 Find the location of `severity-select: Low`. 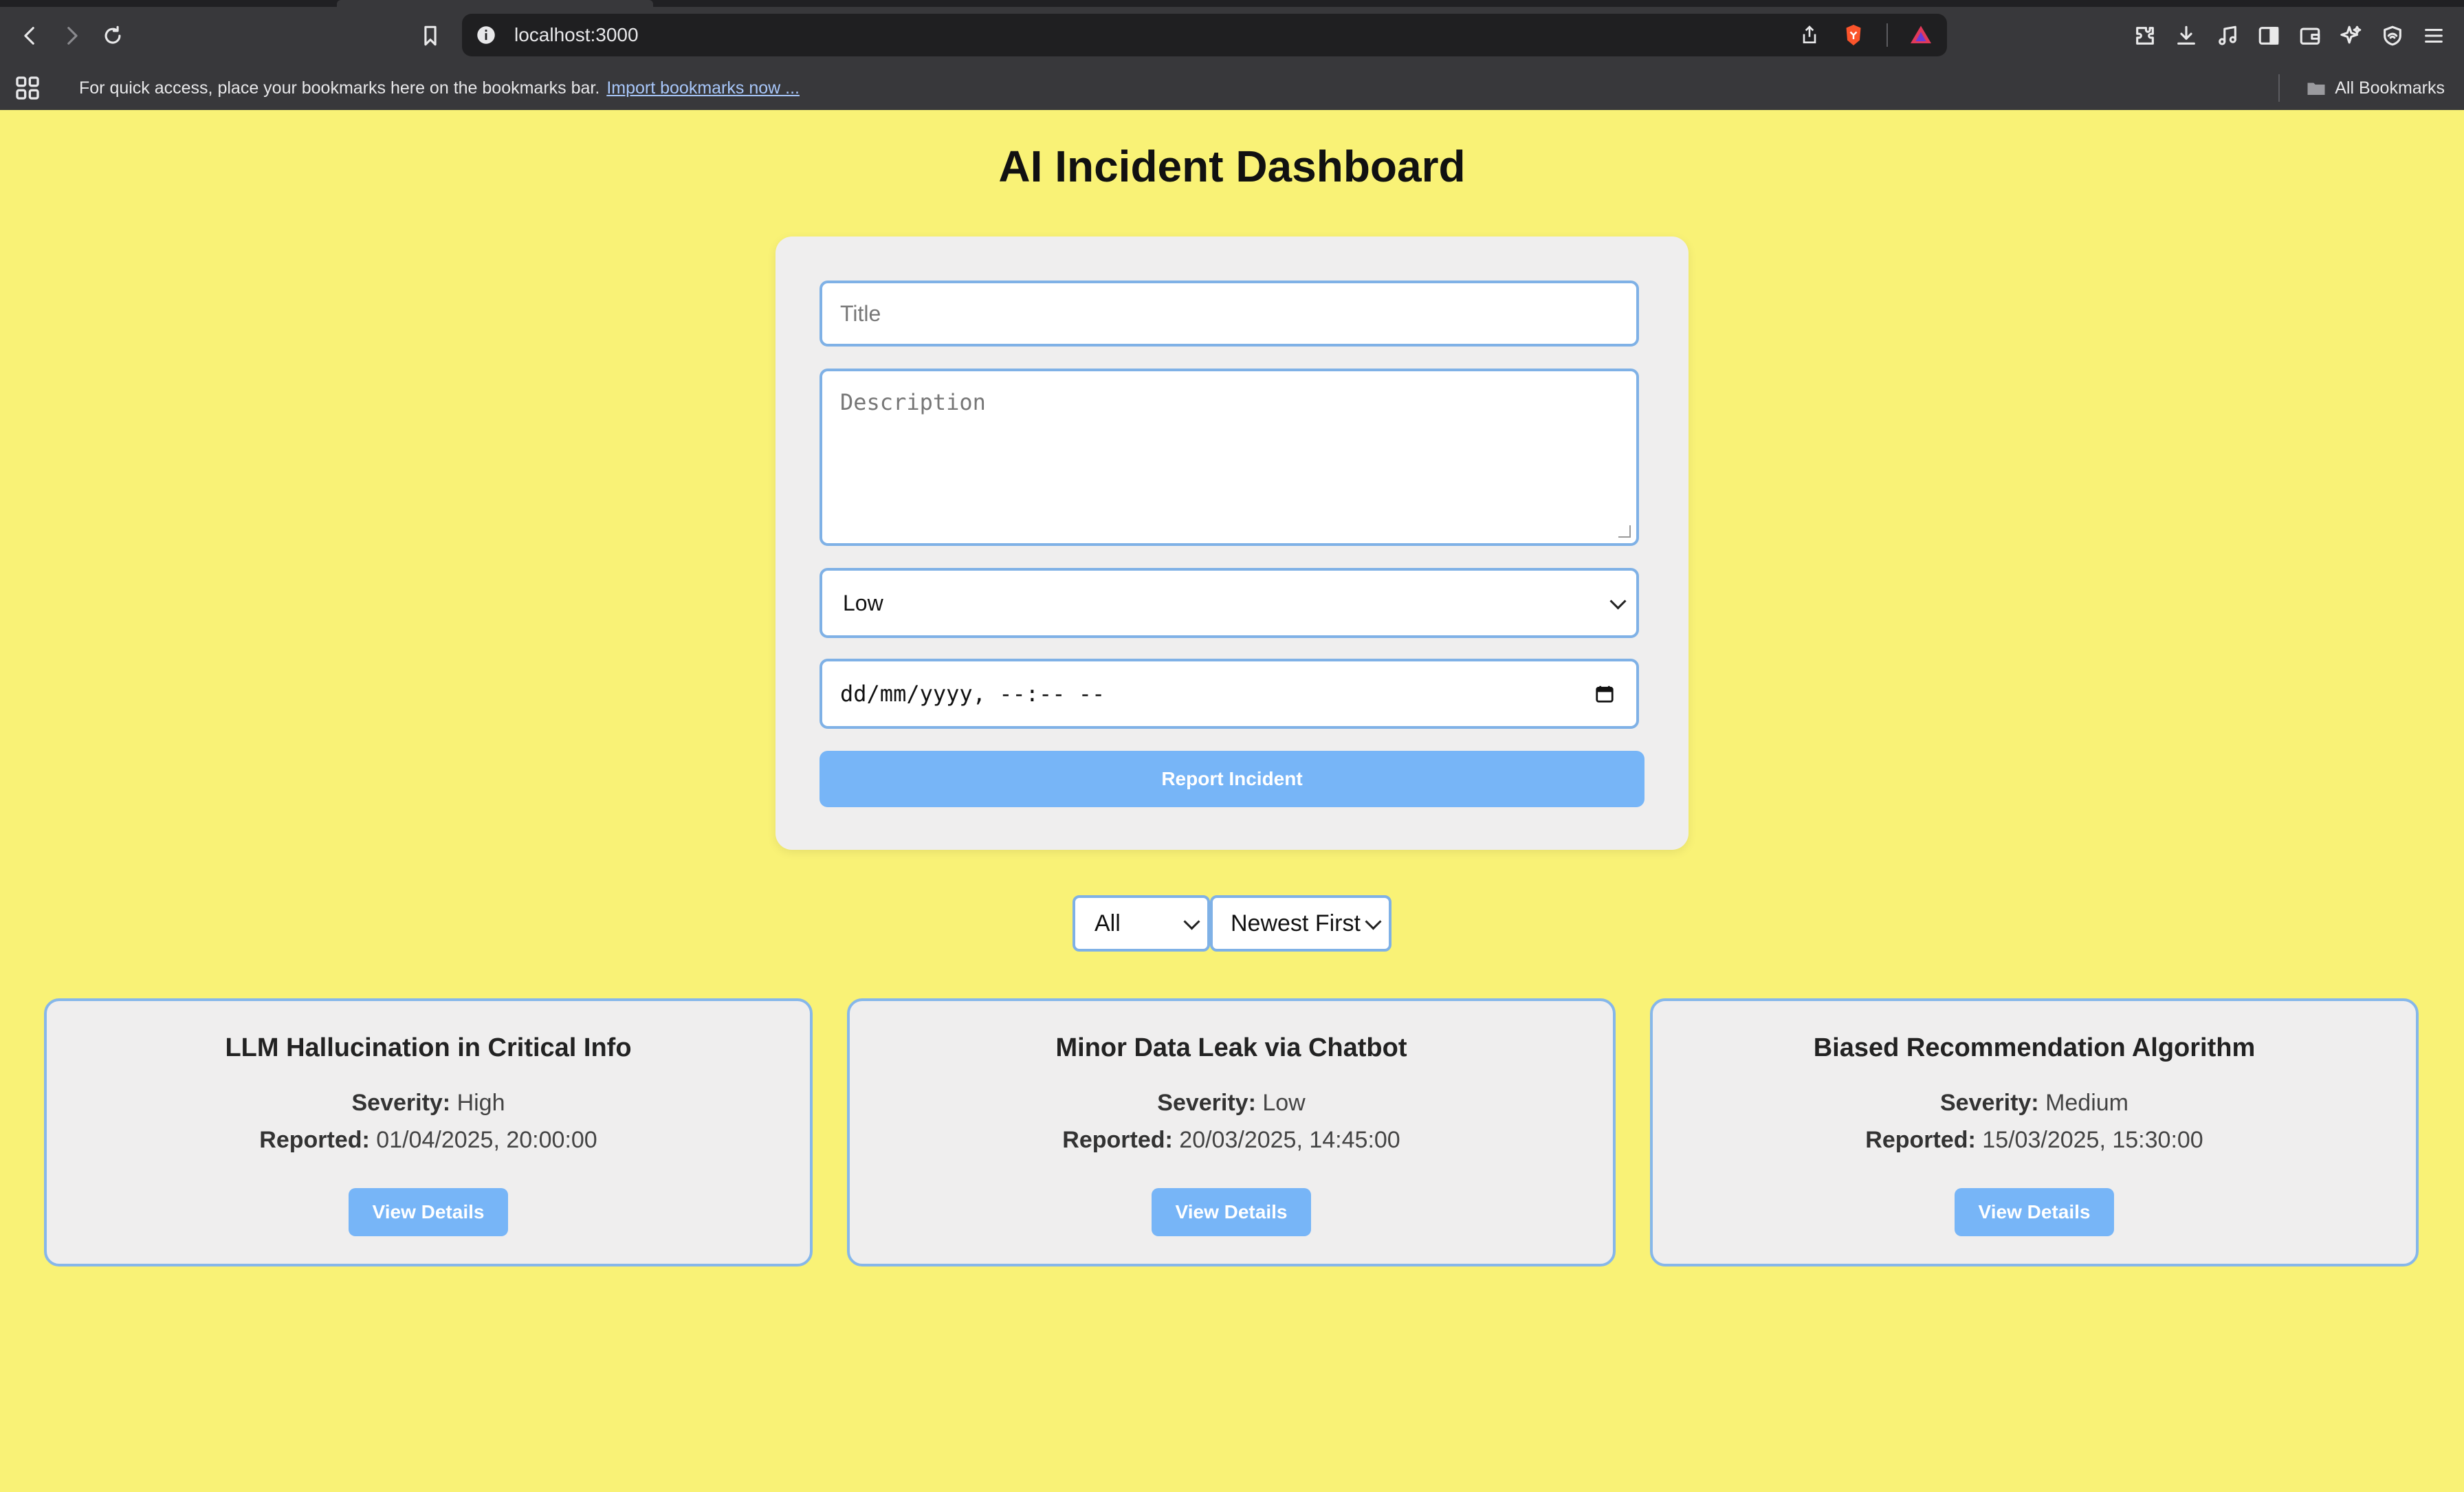

severity-select: Low is located at coordinates (1229, 603).